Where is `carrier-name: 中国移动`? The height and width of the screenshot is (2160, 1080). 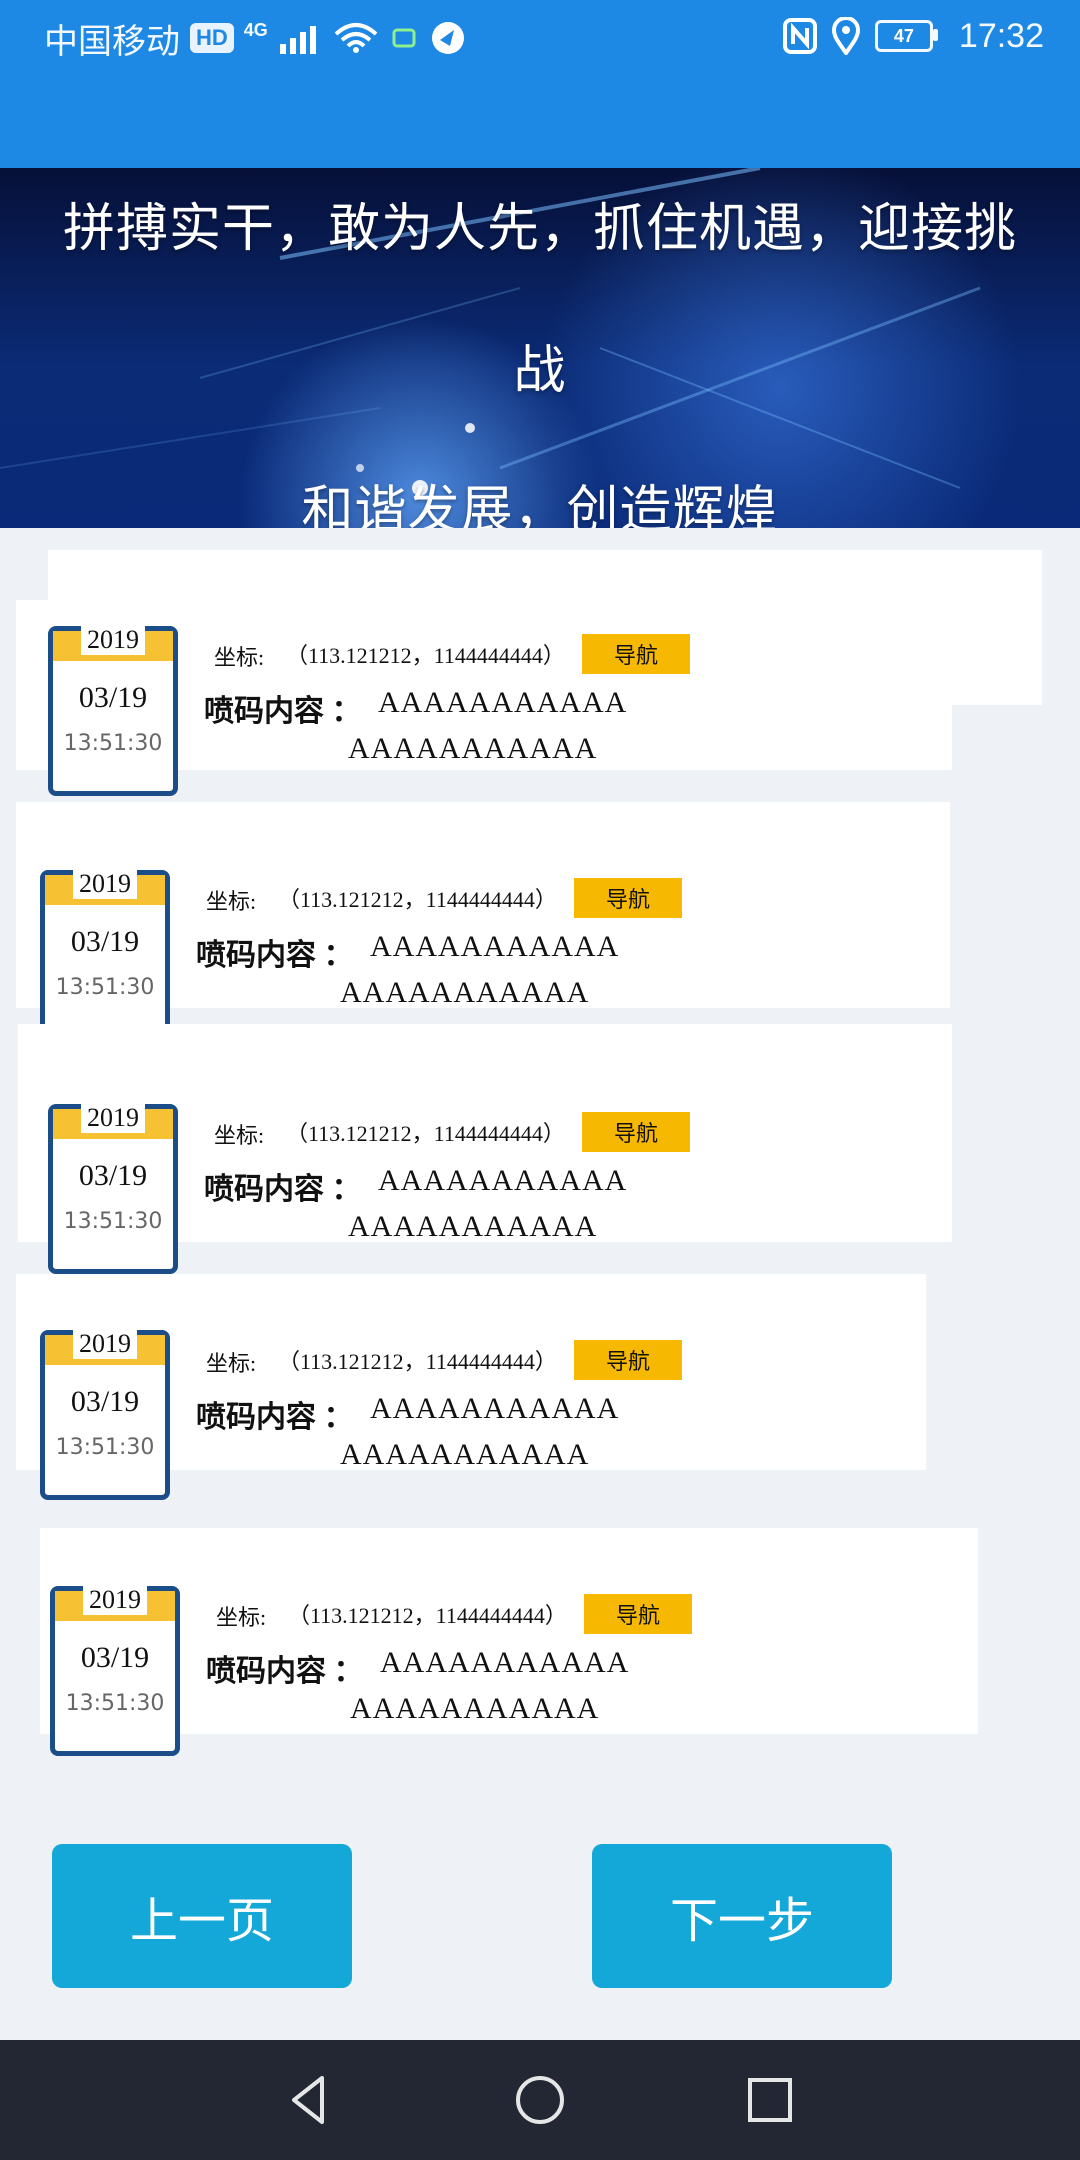
carrier-name: 中国移动 is located at coordinates (112, 41).